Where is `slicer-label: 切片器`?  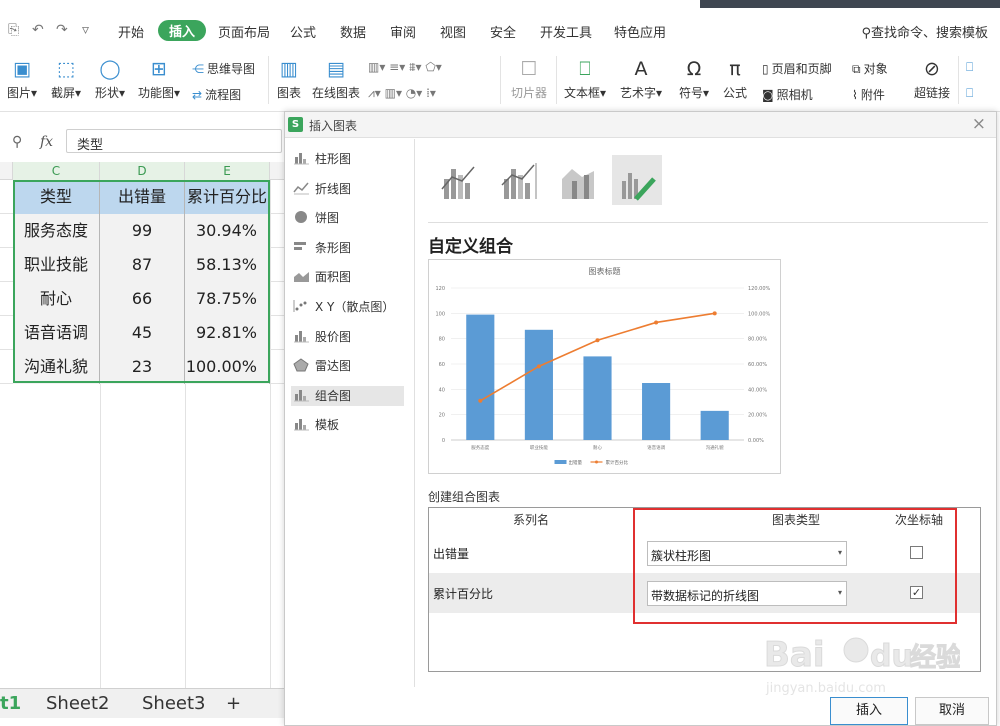 slicer-label: 切片器 is located at coordinates (528, 93).